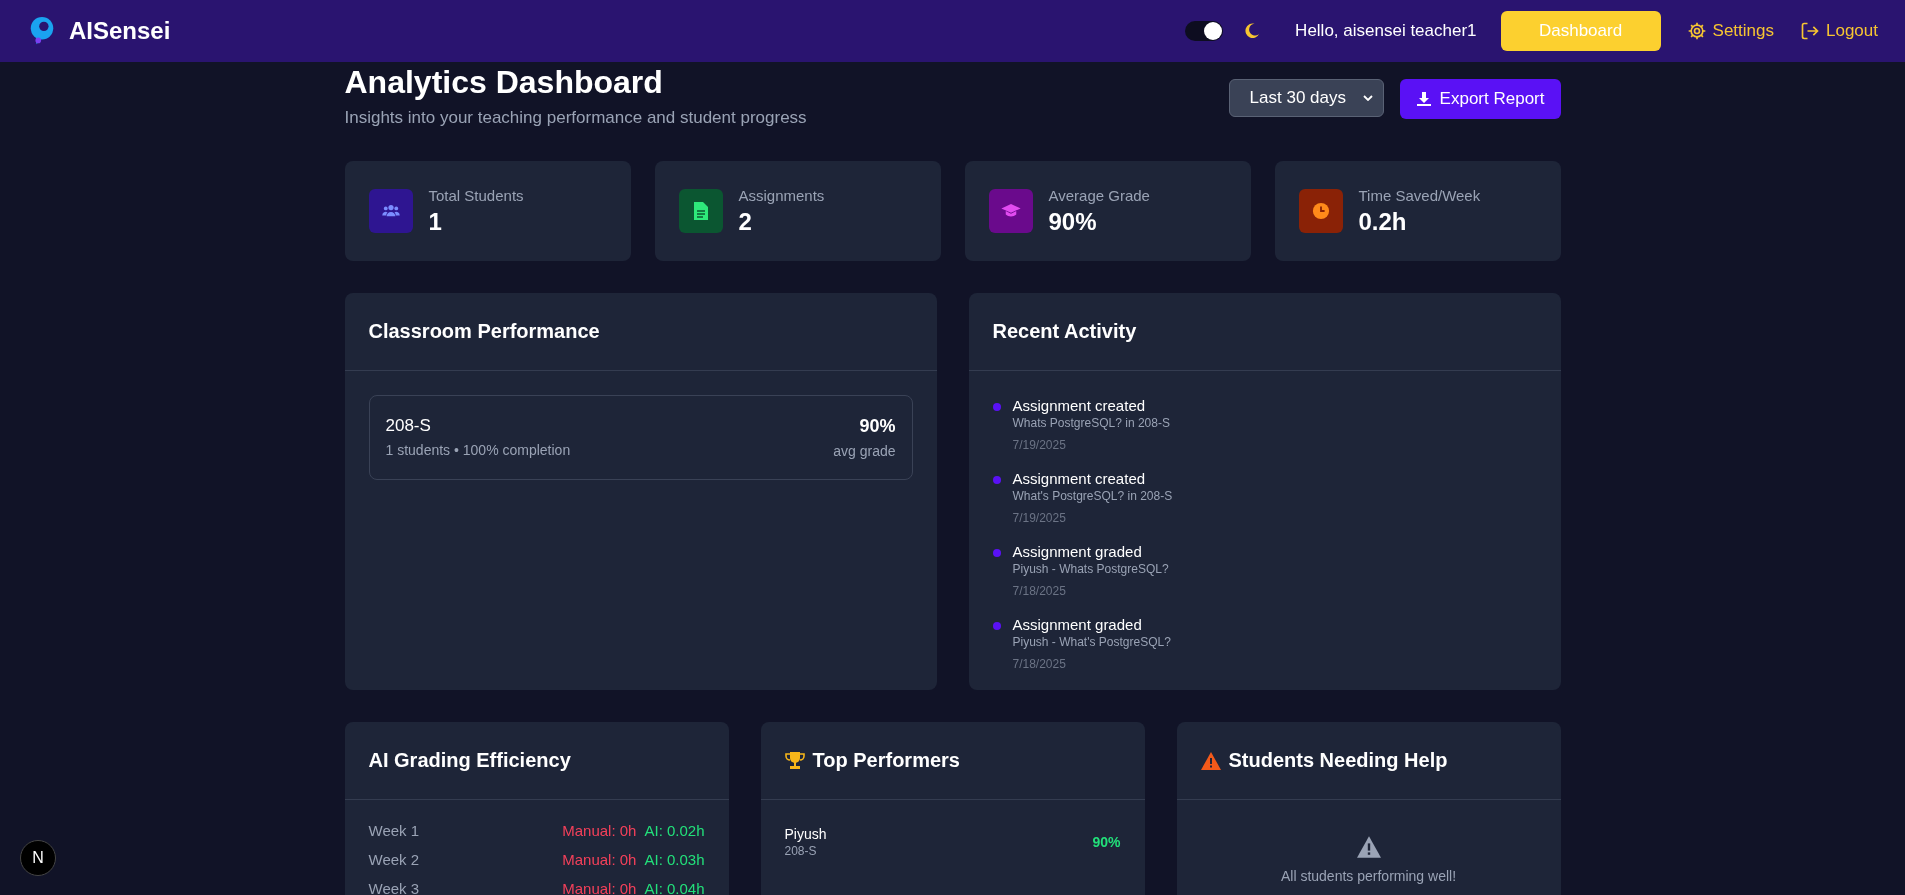 This screenshot has width=1905, height=895. What do you see at coordinates (745, 221) in the screenshot?
I see `stat-value: 2` at bounding box center [745, 221].